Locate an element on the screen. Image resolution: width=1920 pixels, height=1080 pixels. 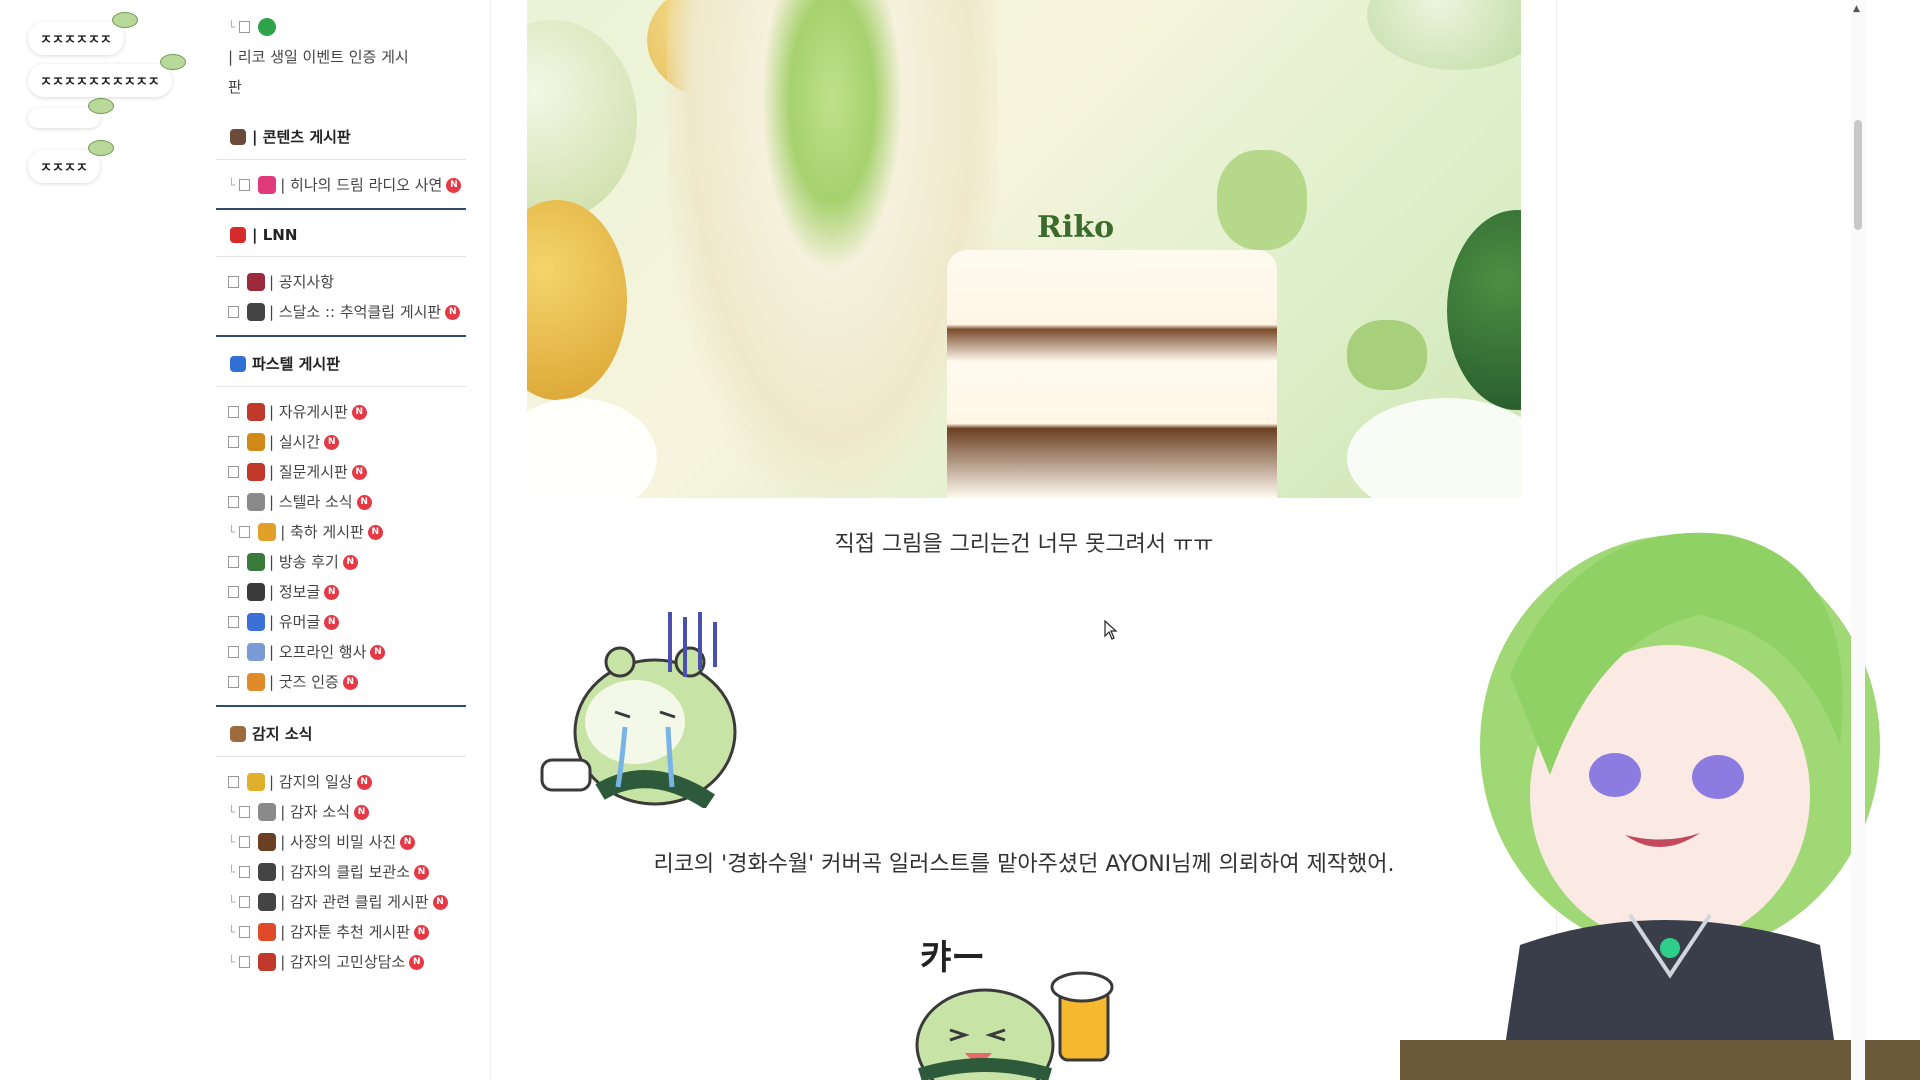
menu-item-label: | 히나의 드림 라디오 사연 is located at coordinates (361, 185).